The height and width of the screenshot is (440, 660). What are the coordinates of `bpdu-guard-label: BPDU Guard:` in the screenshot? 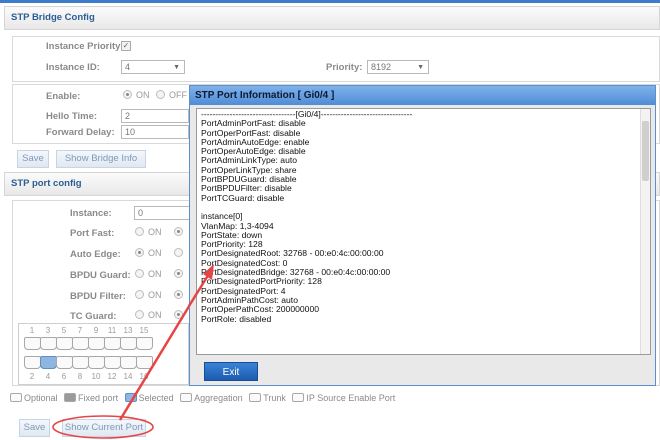 It's located at (100, 275).